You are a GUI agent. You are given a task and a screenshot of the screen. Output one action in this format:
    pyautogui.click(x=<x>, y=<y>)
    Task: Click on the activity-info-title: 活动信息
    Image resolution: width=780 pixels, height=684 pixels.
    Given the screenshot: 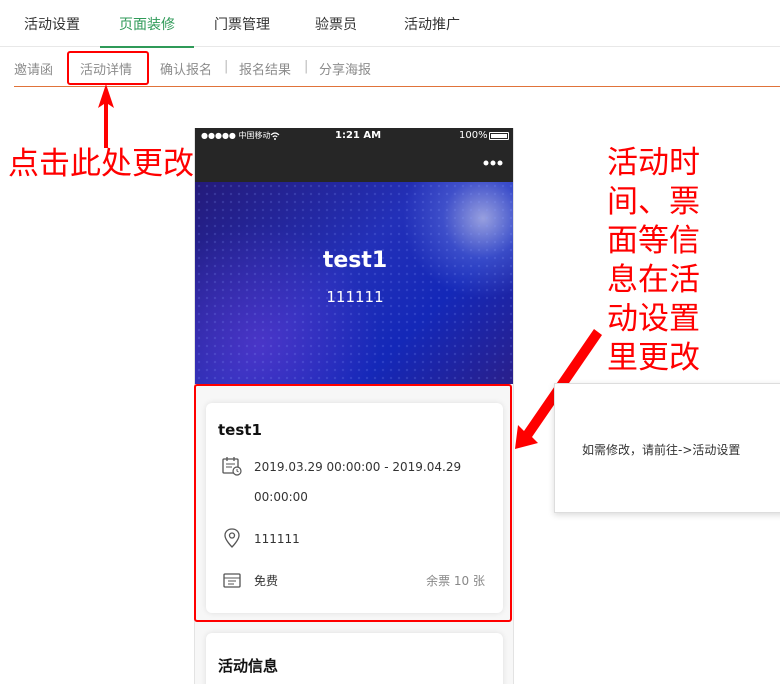 What is the action you would take?
    pyautogui.click(x=248, y=666)
    